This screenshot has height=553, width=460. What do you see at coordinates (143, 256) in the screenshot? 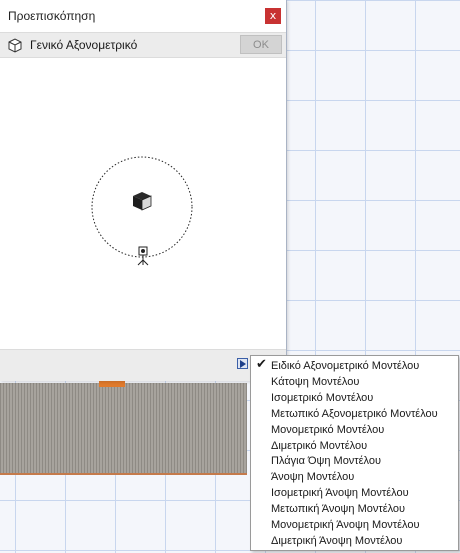
I see `camera-icon` at bounding box center [143, 256].